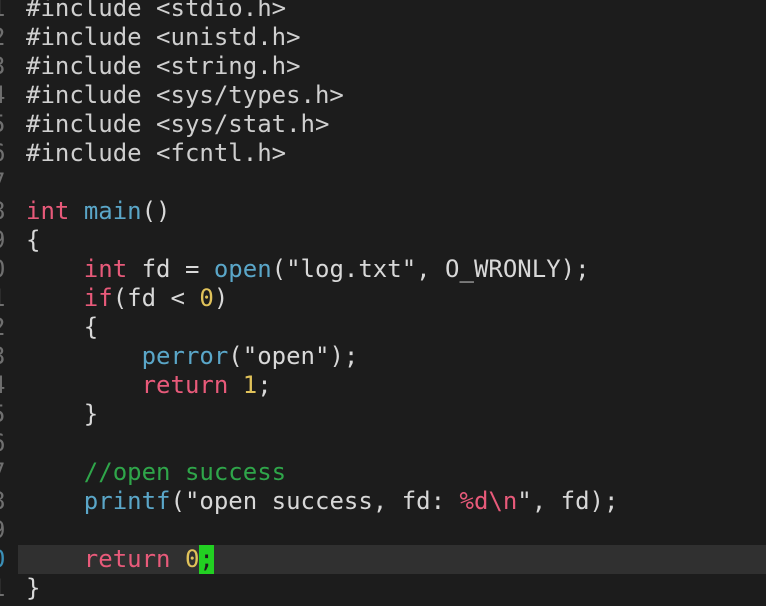 The image size is (766, 606). I want to click on code-line: 5 #include <sys/stat.h>, so click(383, 124).